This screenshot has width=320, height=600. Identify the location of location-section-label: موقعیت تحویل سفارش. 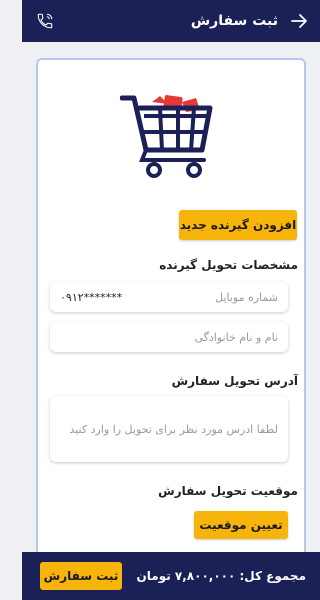
(228, 491).